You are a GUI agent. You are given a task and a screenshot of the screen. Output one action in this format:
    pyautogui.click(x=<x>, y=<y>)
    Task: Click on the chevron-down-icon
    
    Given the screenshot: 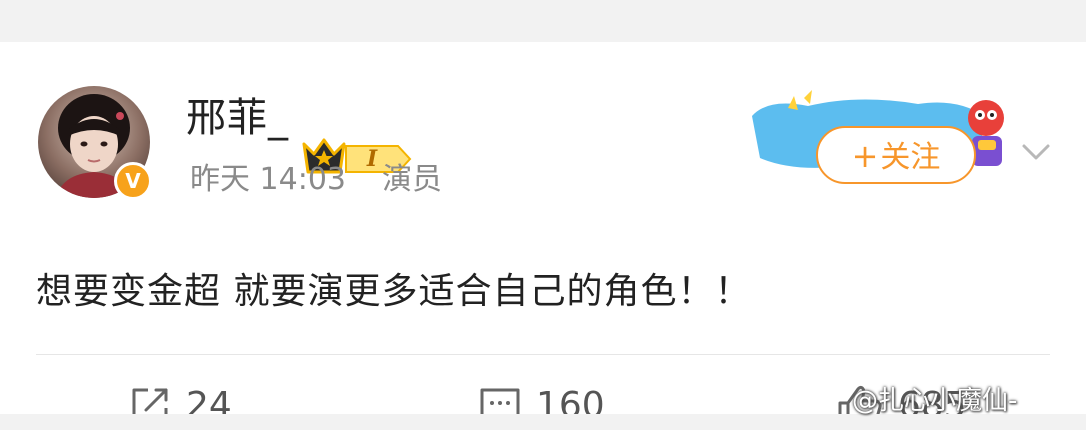 What is the action you would take?
    pyautogui.click(x=1036, y=152)
    